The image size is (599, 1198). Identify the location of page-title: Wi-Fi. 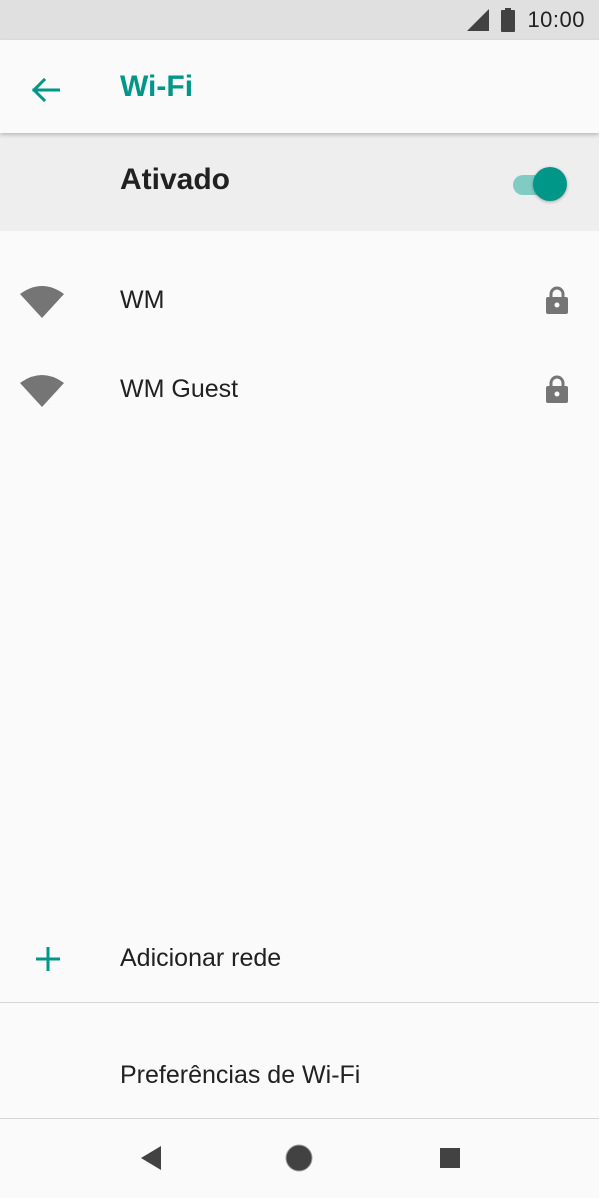
(157, 86).